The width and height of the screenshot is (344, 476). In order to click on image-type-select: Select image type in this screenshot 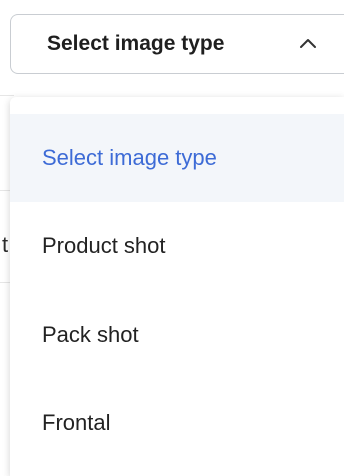, I will do `click(177, 44)`.